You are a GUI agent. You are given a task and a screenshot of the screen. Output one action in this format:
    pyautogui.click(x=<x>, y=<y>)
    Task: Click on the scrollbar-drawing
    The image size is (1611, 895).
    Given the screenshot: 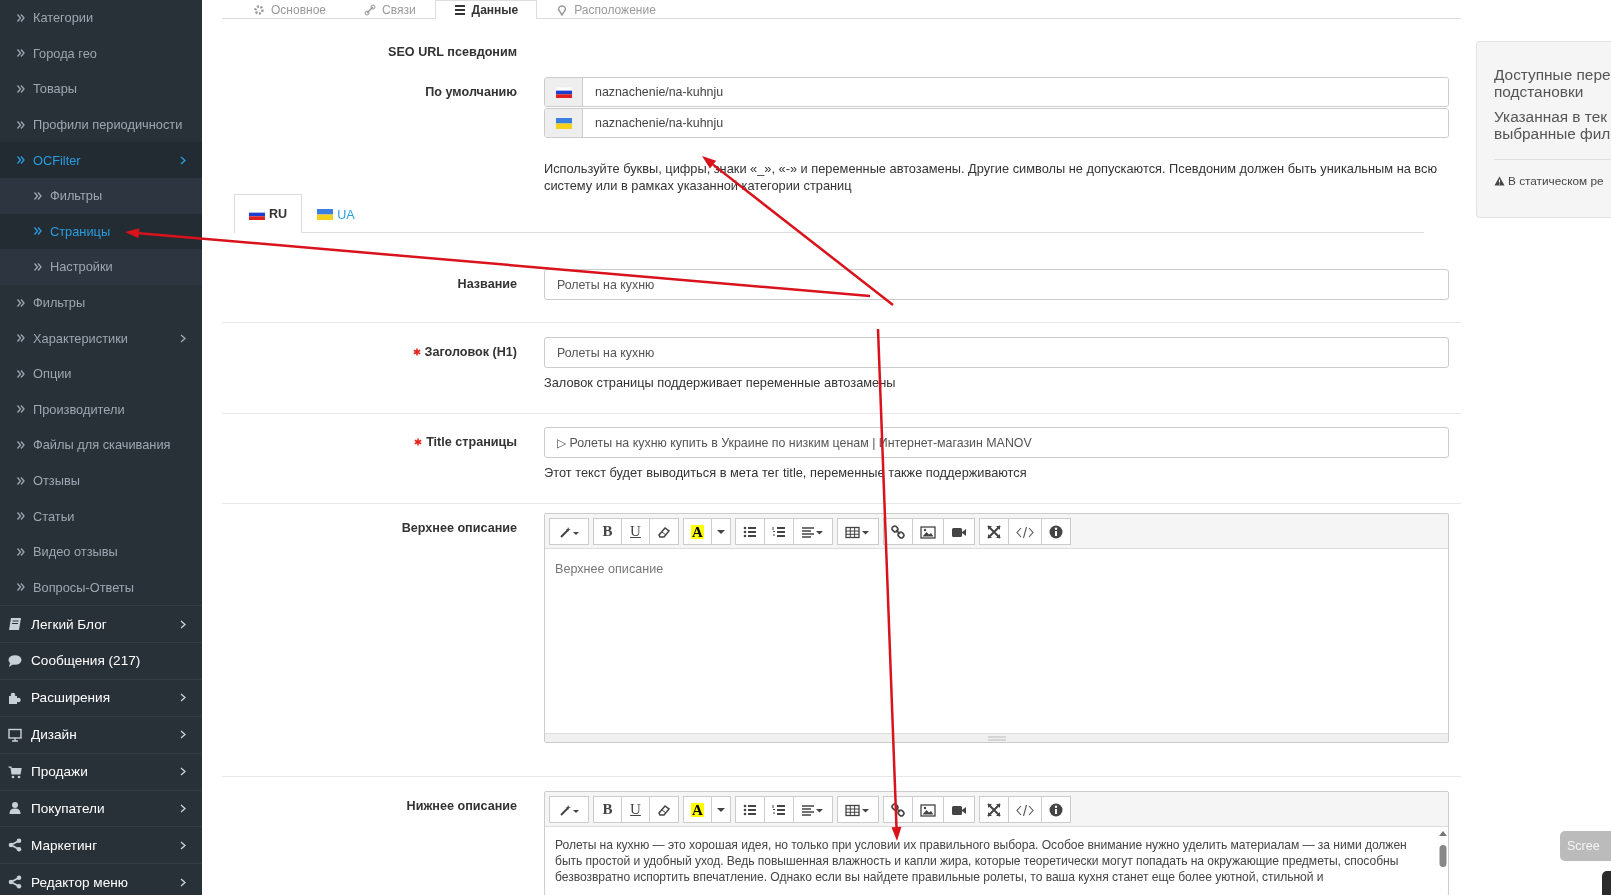 What is the action you would take?
    pyautogui.click(x=1443, y=849)
    